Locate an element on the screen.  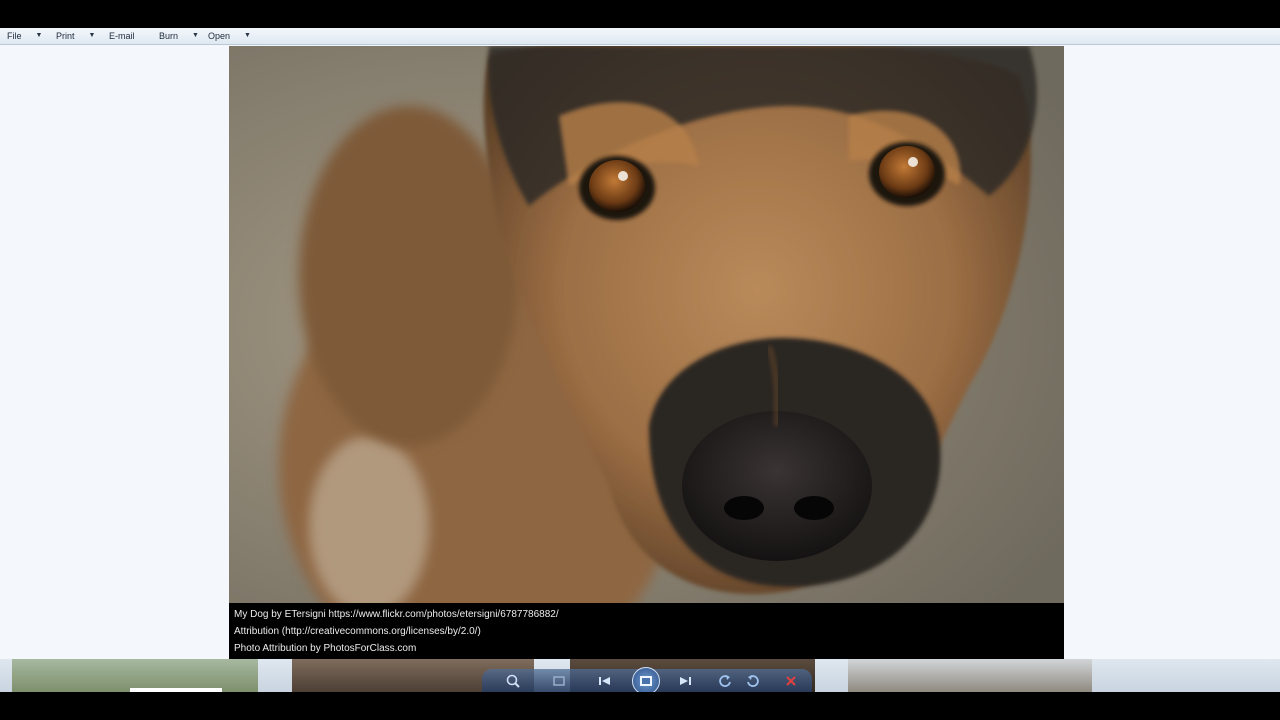
previous-icon is located at coordinates (604, 681).